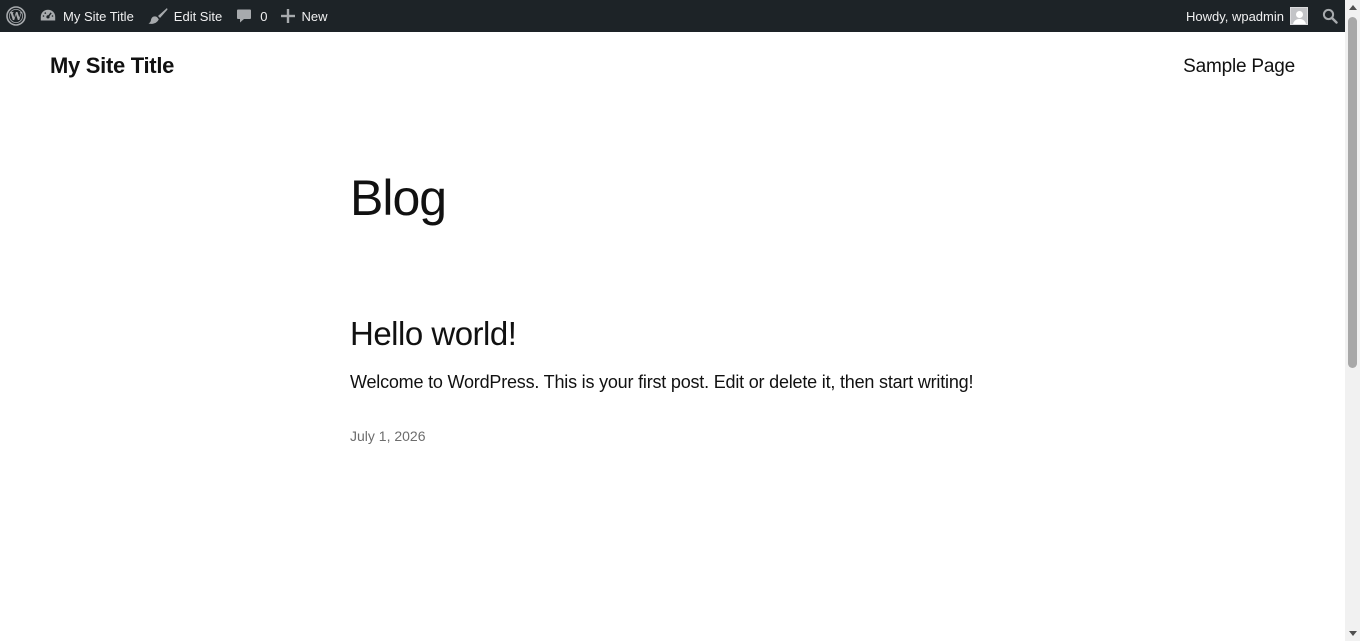  I want to click on admin-bar-left: W My Site Title Edit Site 0 New, so click(167, 16).